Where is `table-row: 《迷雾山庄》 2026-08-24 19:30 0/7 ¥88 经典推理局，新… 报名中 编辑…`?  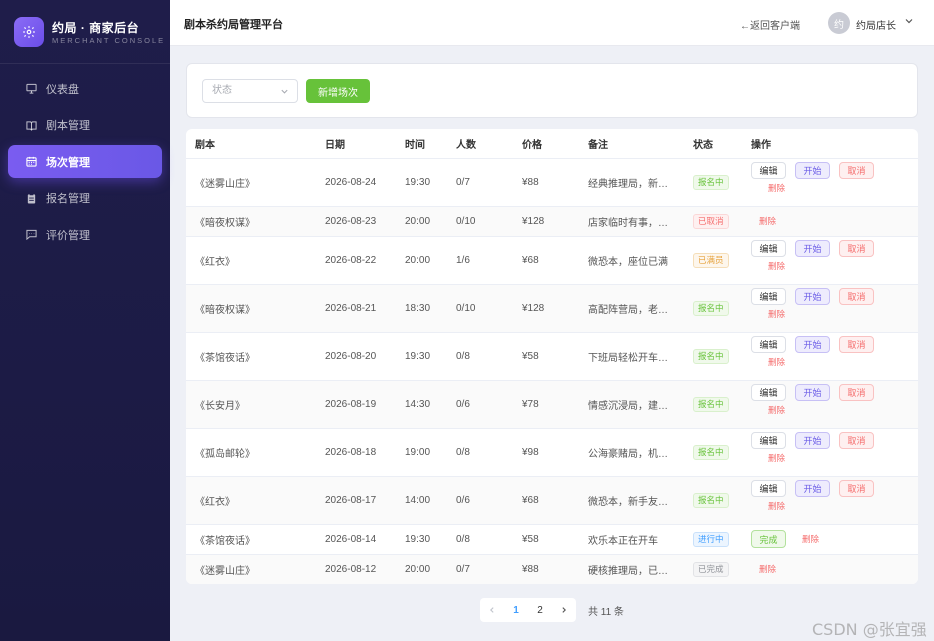
table-row: 《迷雾山庄》 2026-08-24 19:30 0/7 ¥88 经典推理局，新… 报名中 编辑… is located at coordinates (552, 182).